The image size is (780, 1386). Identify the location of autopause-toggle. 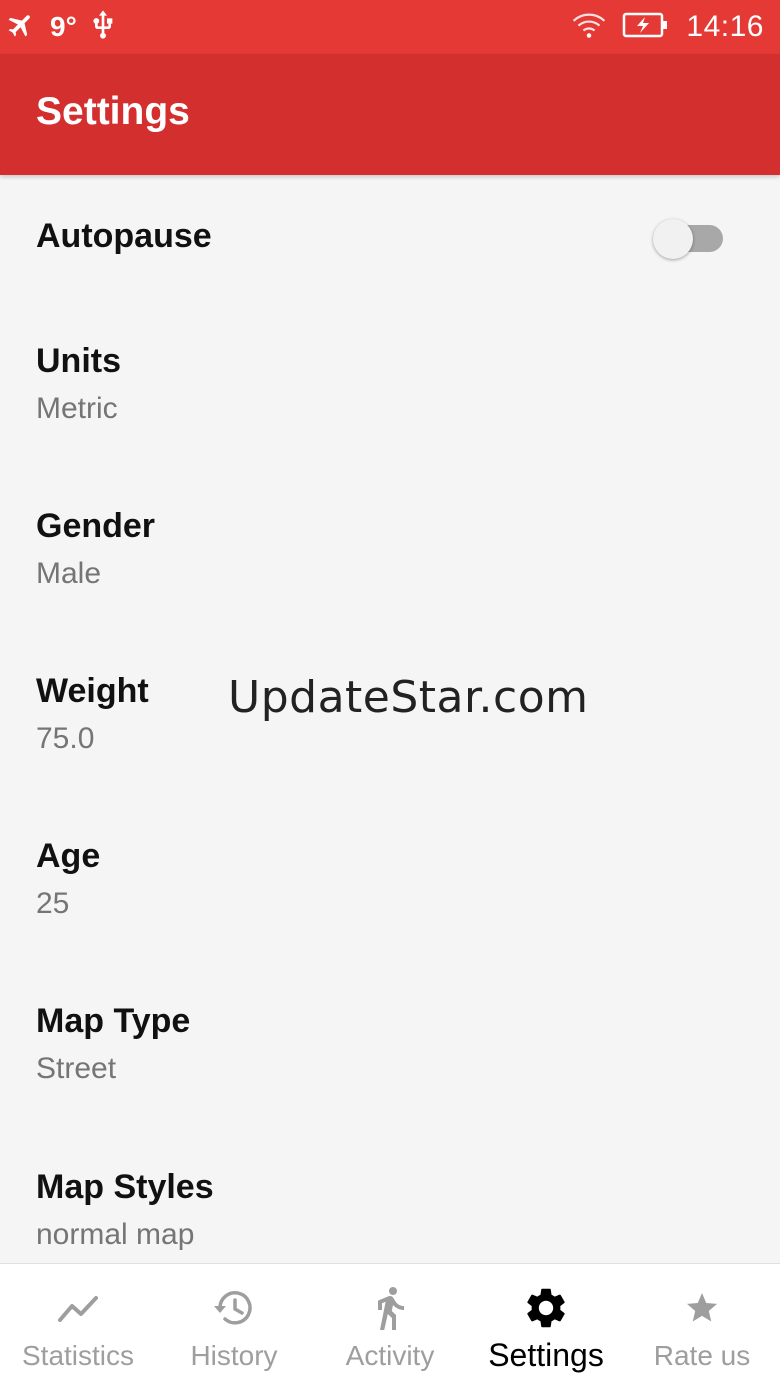
(689, 239).